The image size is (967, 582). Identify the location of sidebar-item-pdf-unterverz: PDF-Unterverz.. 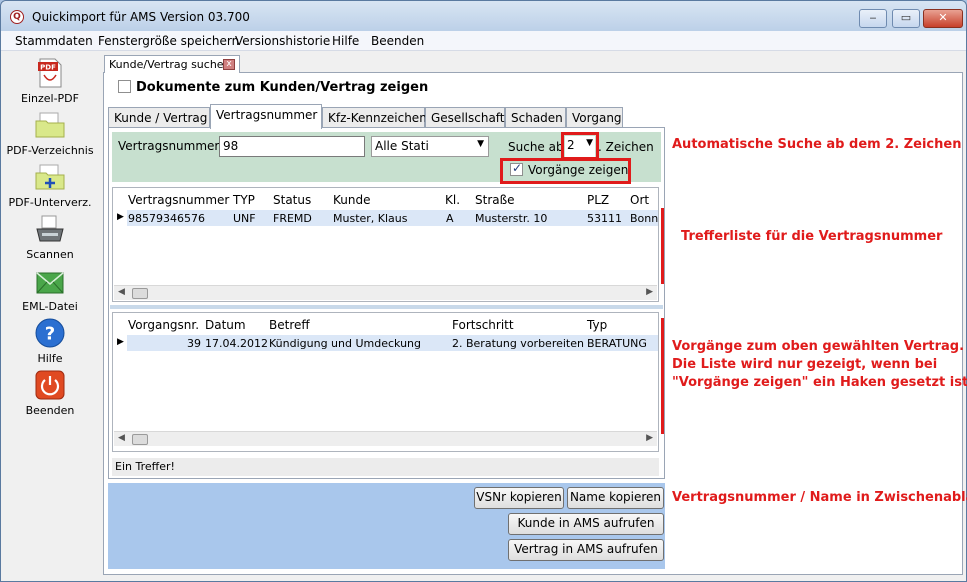
(50, 185).